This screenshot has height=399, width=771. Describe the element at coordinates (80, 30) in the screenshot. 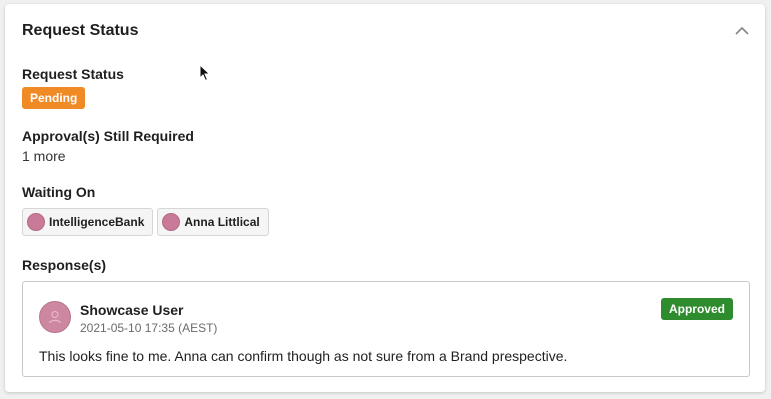

I see `panel-title: Request Status` at that location.